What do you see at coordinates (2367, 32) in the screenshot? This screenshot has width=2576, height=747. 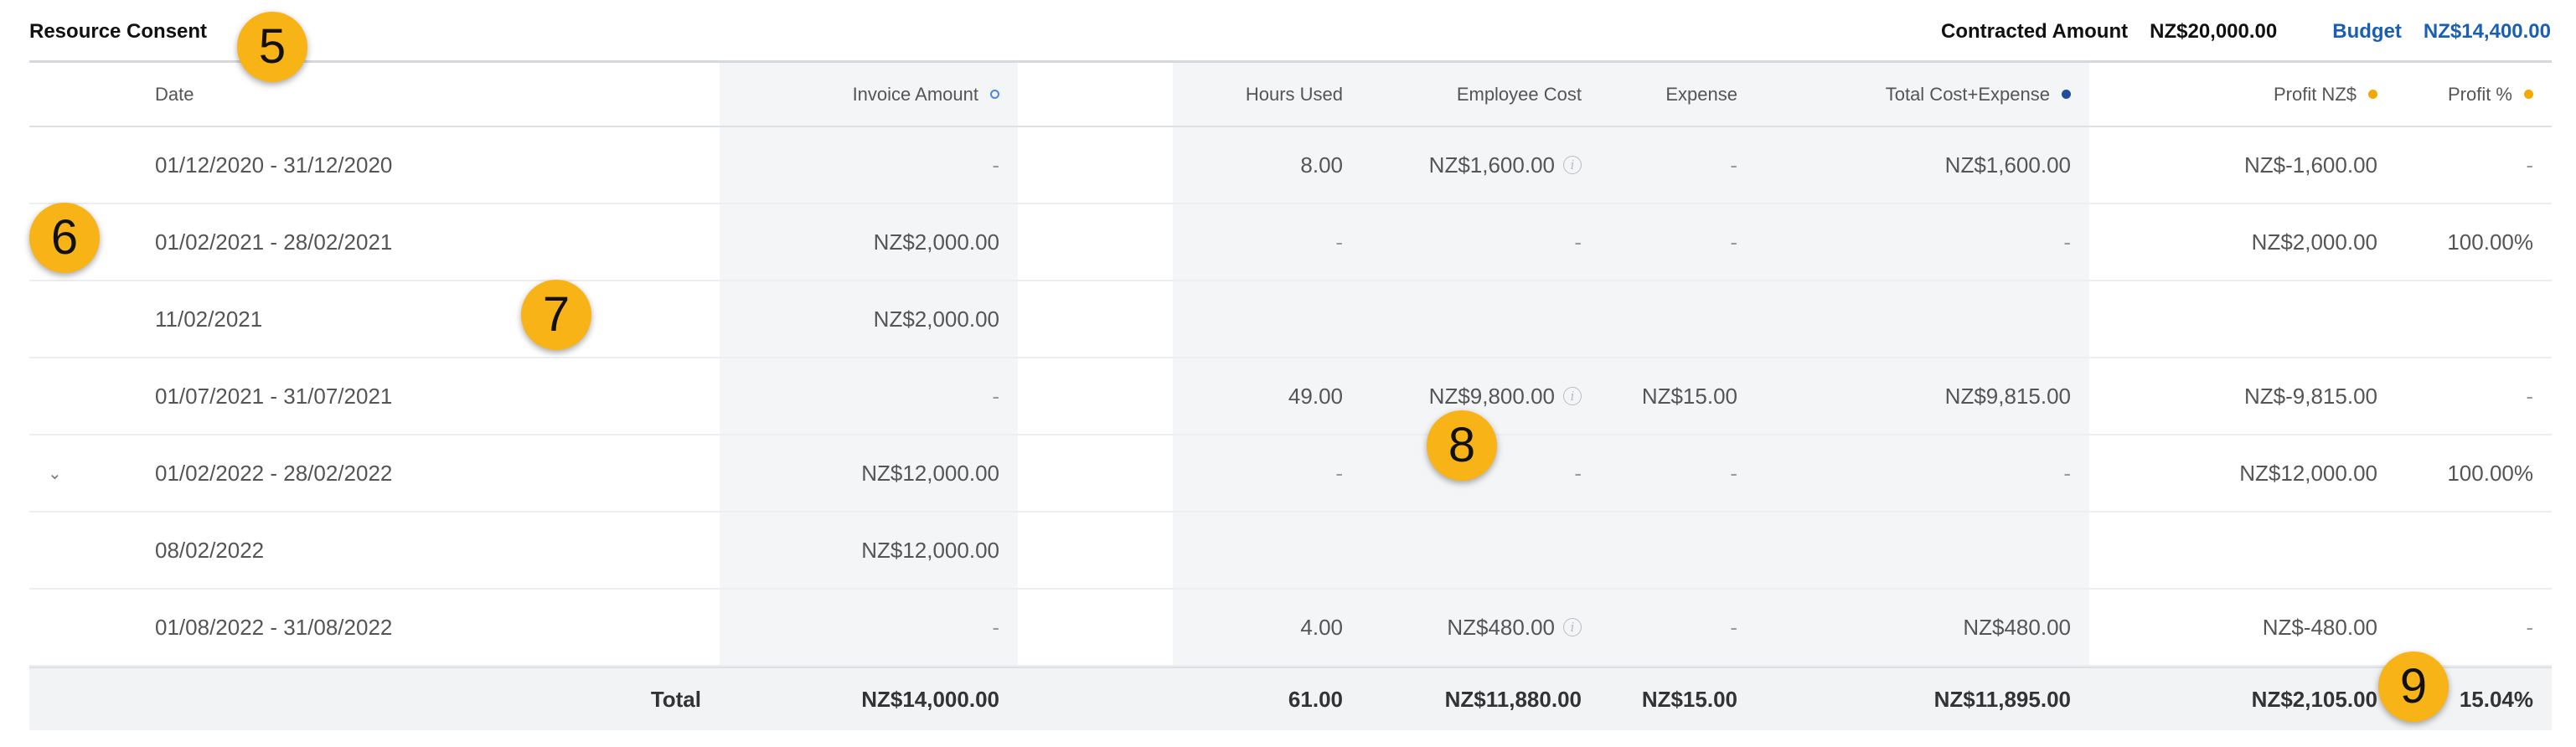 I see `budget-label: Budget` at bounding box center [2367, 32].